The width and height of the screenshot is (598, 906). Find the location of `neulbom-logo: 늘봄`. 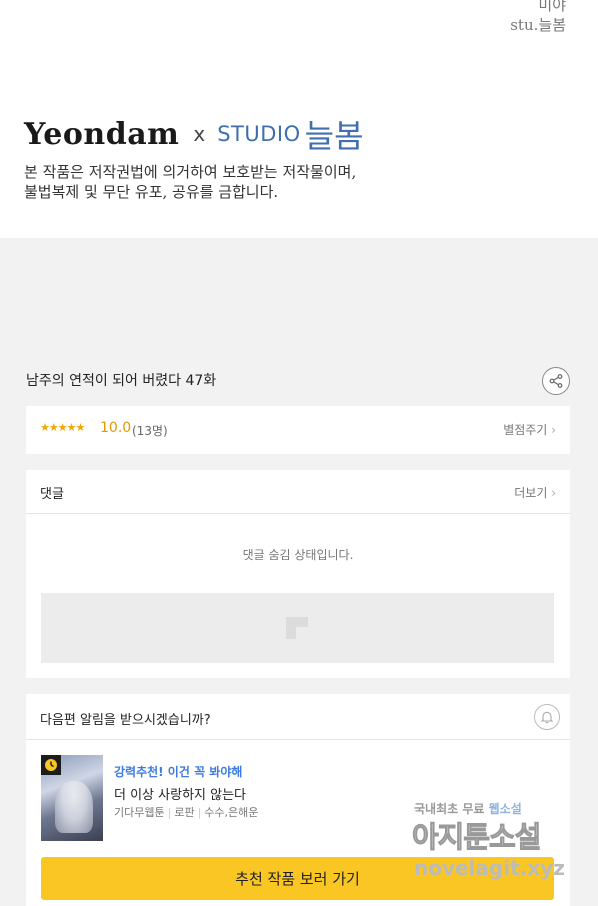

neulbom-logo: 늘봄 is located at coordinates (334, 136).